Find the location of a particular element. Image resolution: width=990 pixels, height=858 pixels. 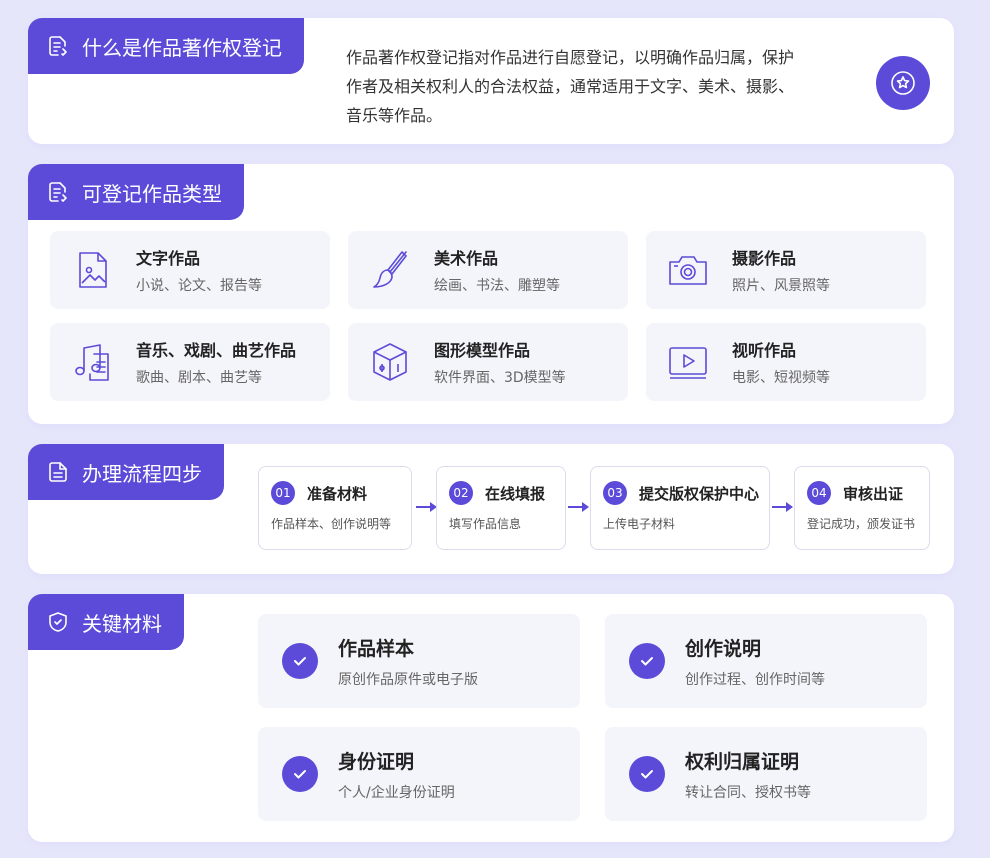

process-step-2: 02 在线填报 填写作品信息 is located at coordinates (501, 508).